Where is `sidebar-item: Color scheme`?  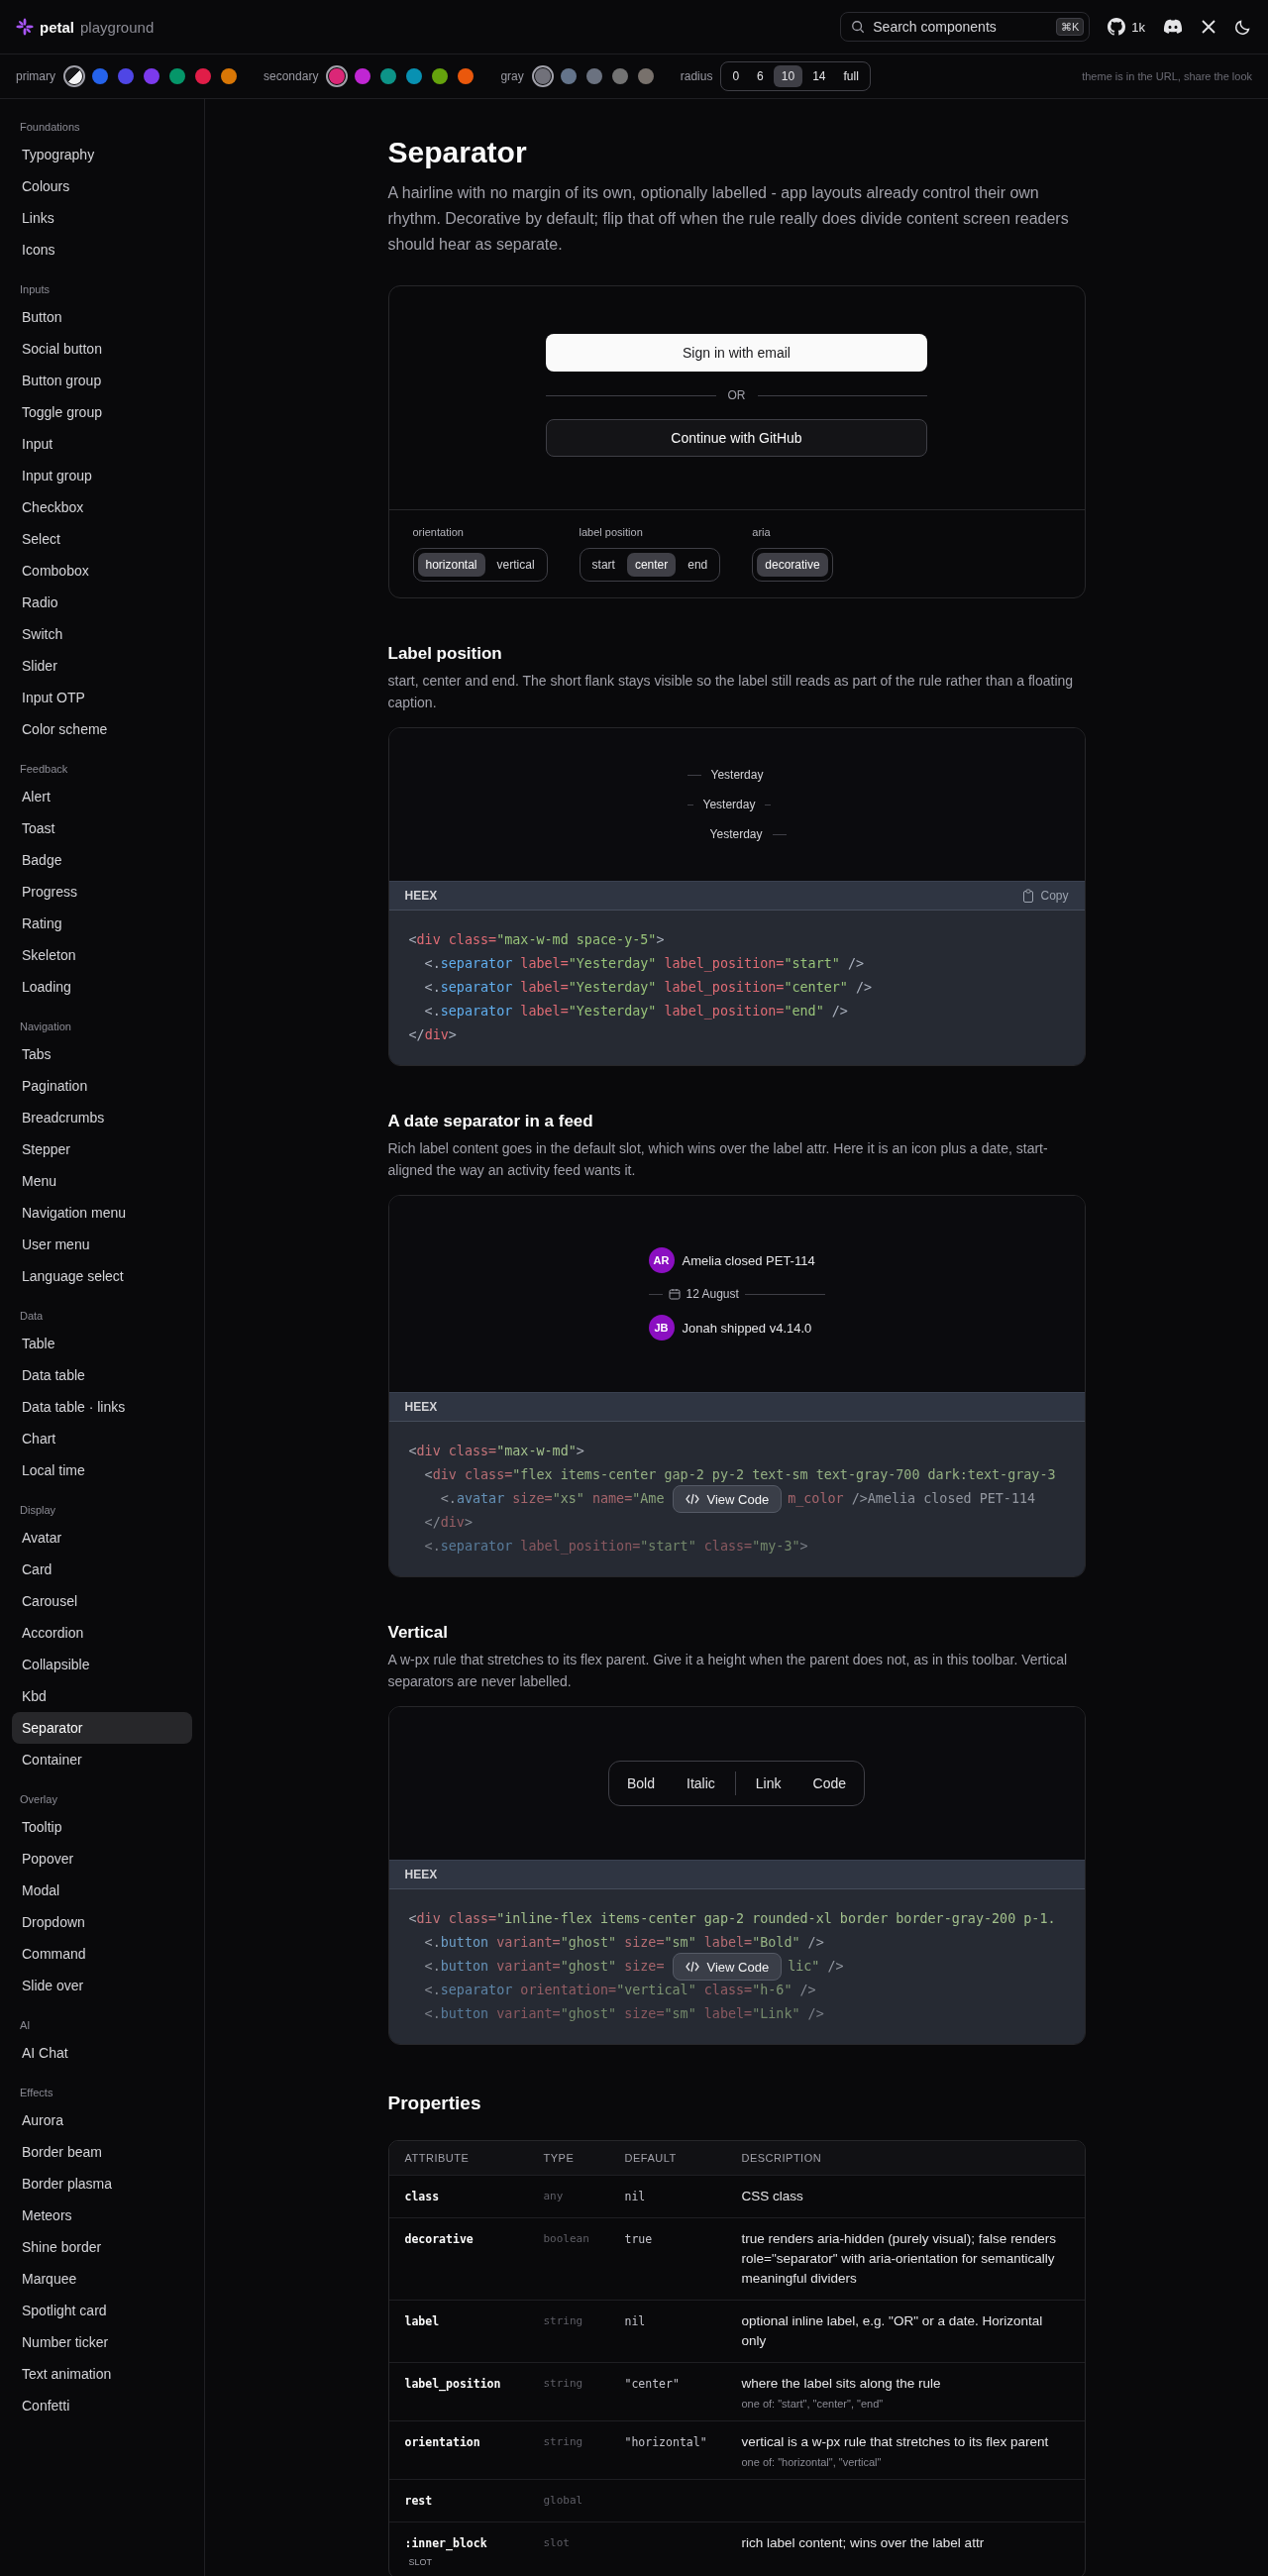 sidebar-item: Color scheme is located at coordinates (102, 729).